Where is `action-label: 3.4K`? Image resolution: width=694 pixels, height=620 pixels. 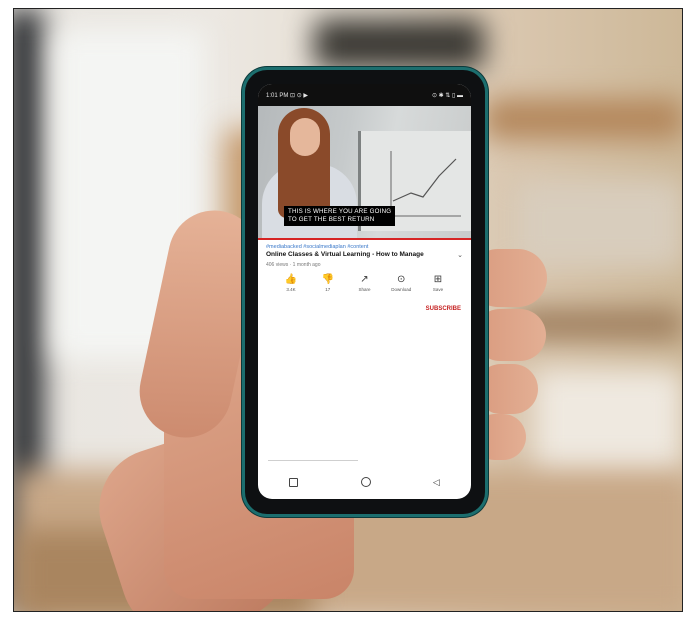
action-label: 3.4K is located at coordinates (291, 289).